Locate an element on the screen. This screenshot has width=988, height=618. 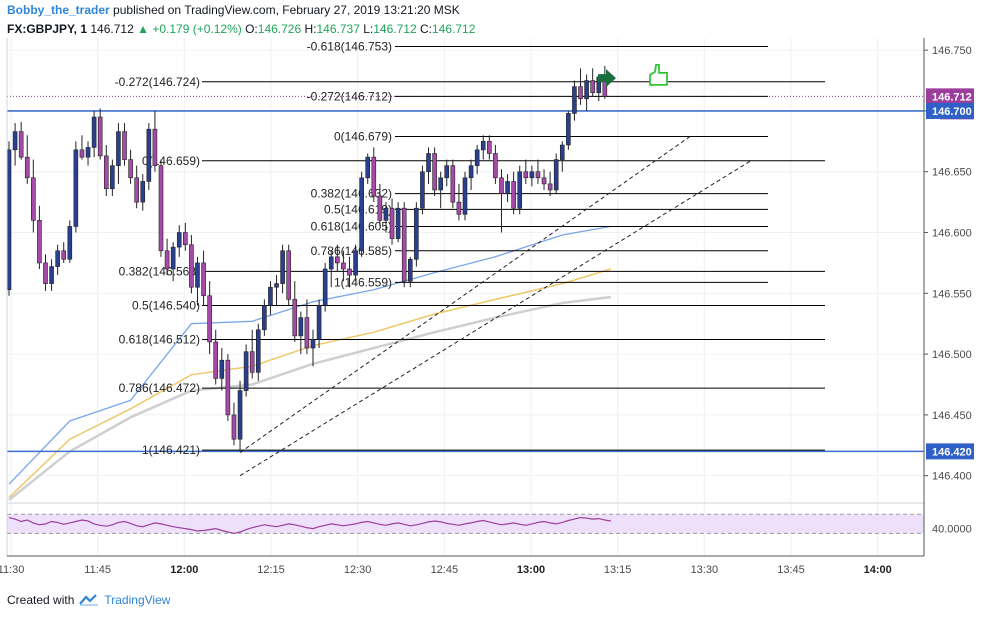
fib-label-lower: 0.5(146.540) is located at coordinates (166, 305).